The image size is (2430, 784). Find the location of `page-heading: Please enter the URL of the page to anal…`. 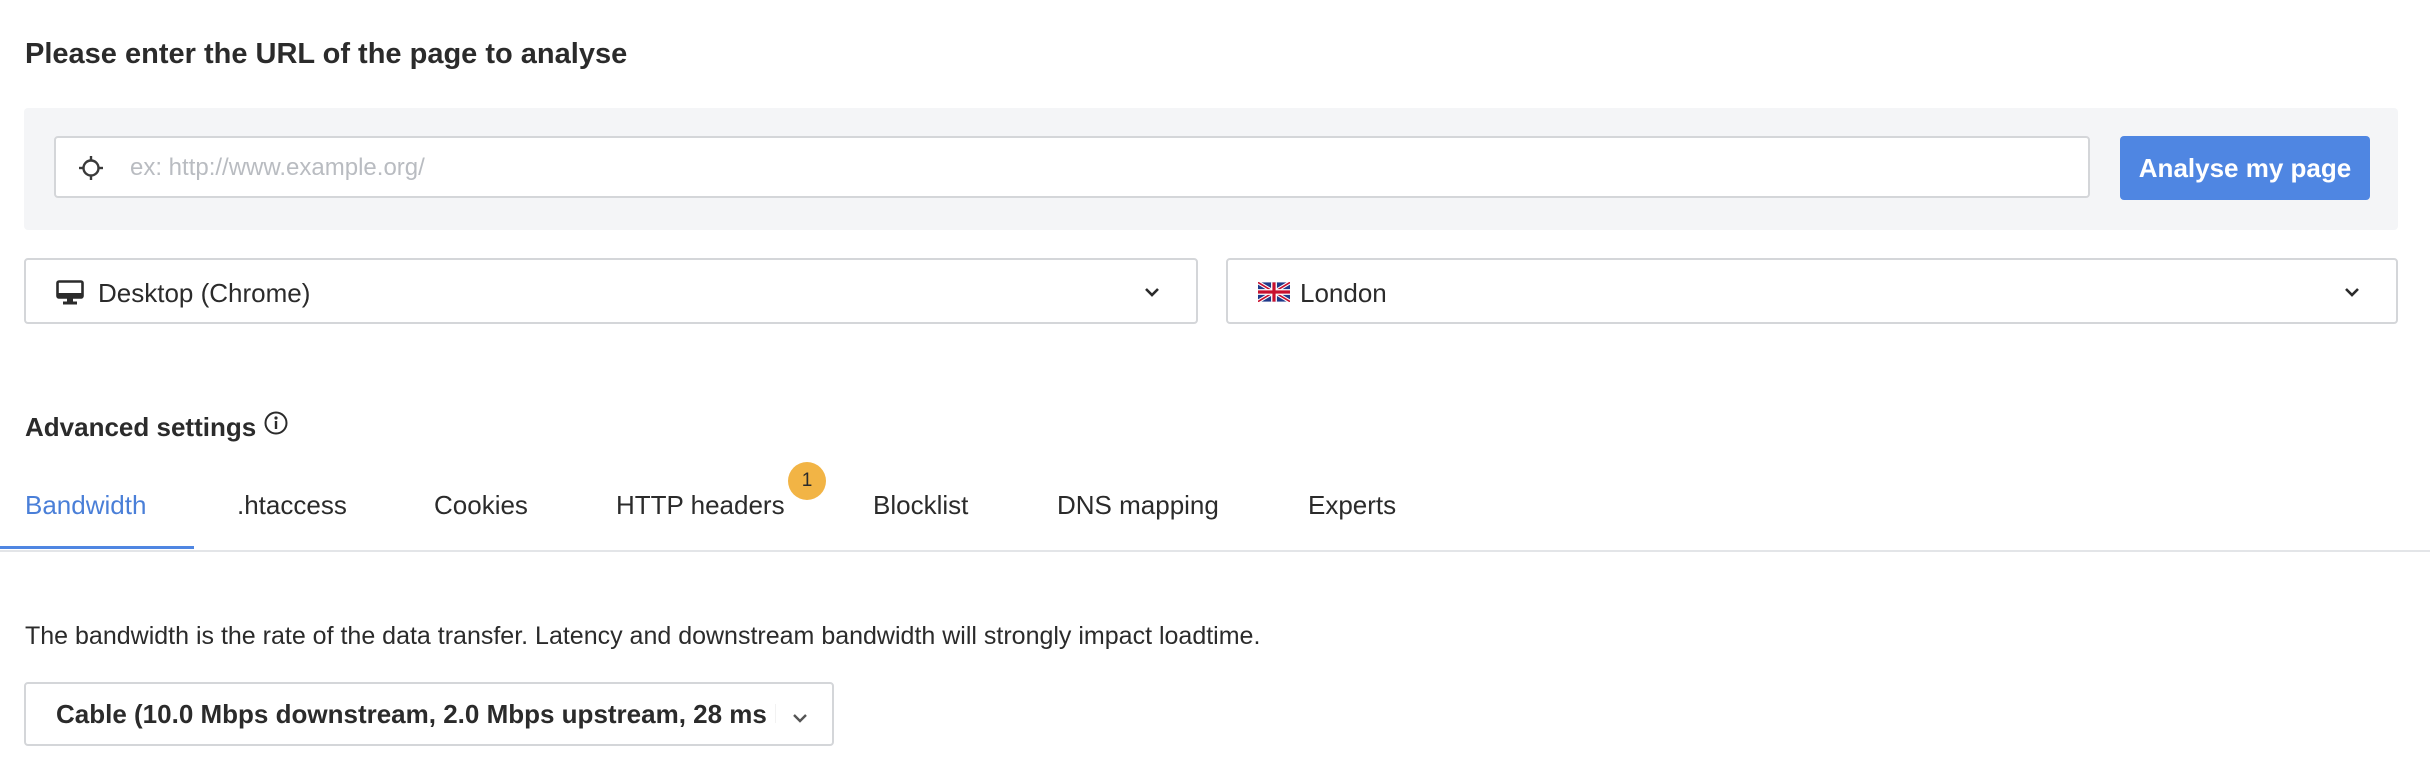

page-heading: Please enter the URL of the page to anal… is located at coordinates (326, 54).